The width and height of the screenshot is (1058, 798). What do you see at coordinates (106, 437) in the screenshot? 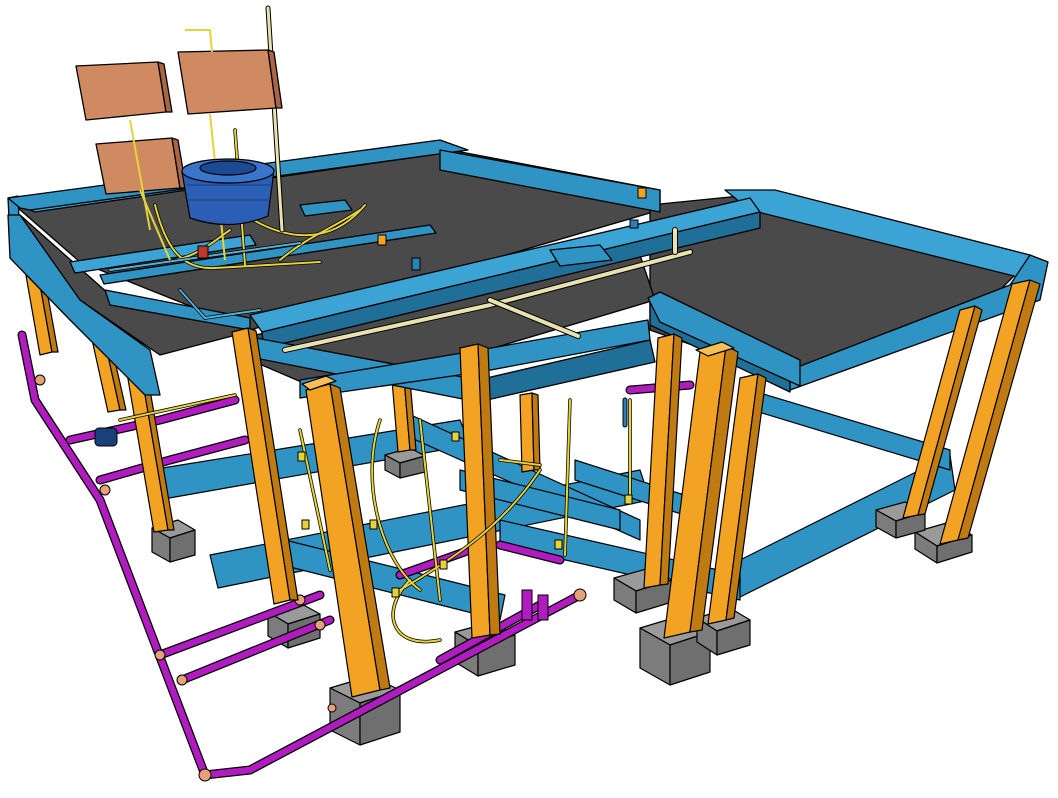
I see `pump-icon` at bounding box center [106, 437].